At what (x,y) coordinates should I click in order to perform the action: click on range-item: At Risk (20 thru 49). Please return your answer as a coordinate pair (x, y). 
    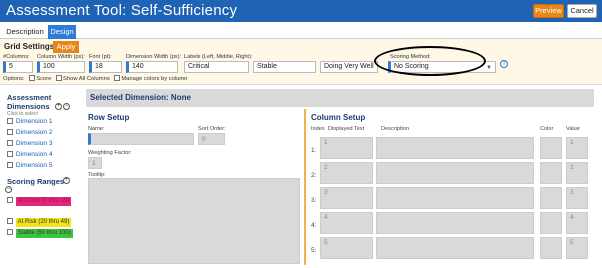
    Looking at the image, I should click on (39, 222).